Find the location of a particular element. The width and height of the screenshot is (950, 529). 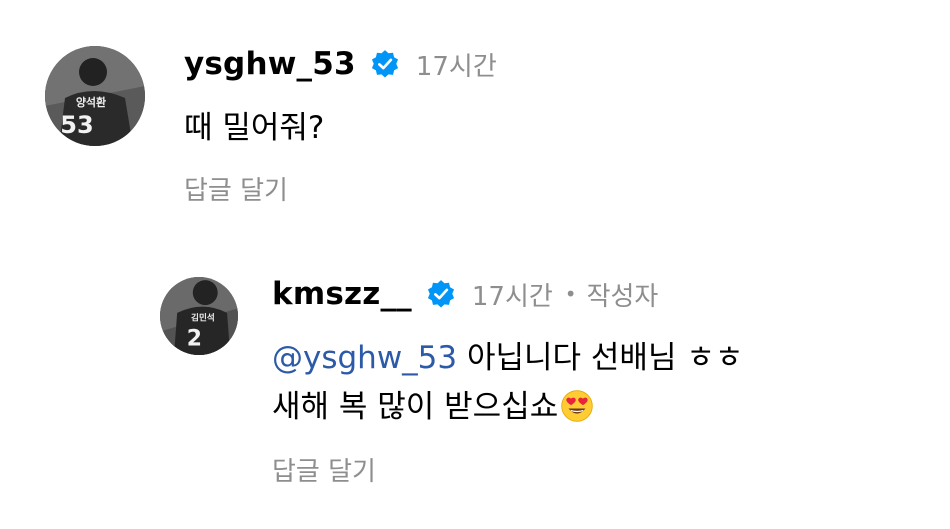

comment-header: kmszz__ 17시간 • 작성자 is located at coordinates (465, 294).